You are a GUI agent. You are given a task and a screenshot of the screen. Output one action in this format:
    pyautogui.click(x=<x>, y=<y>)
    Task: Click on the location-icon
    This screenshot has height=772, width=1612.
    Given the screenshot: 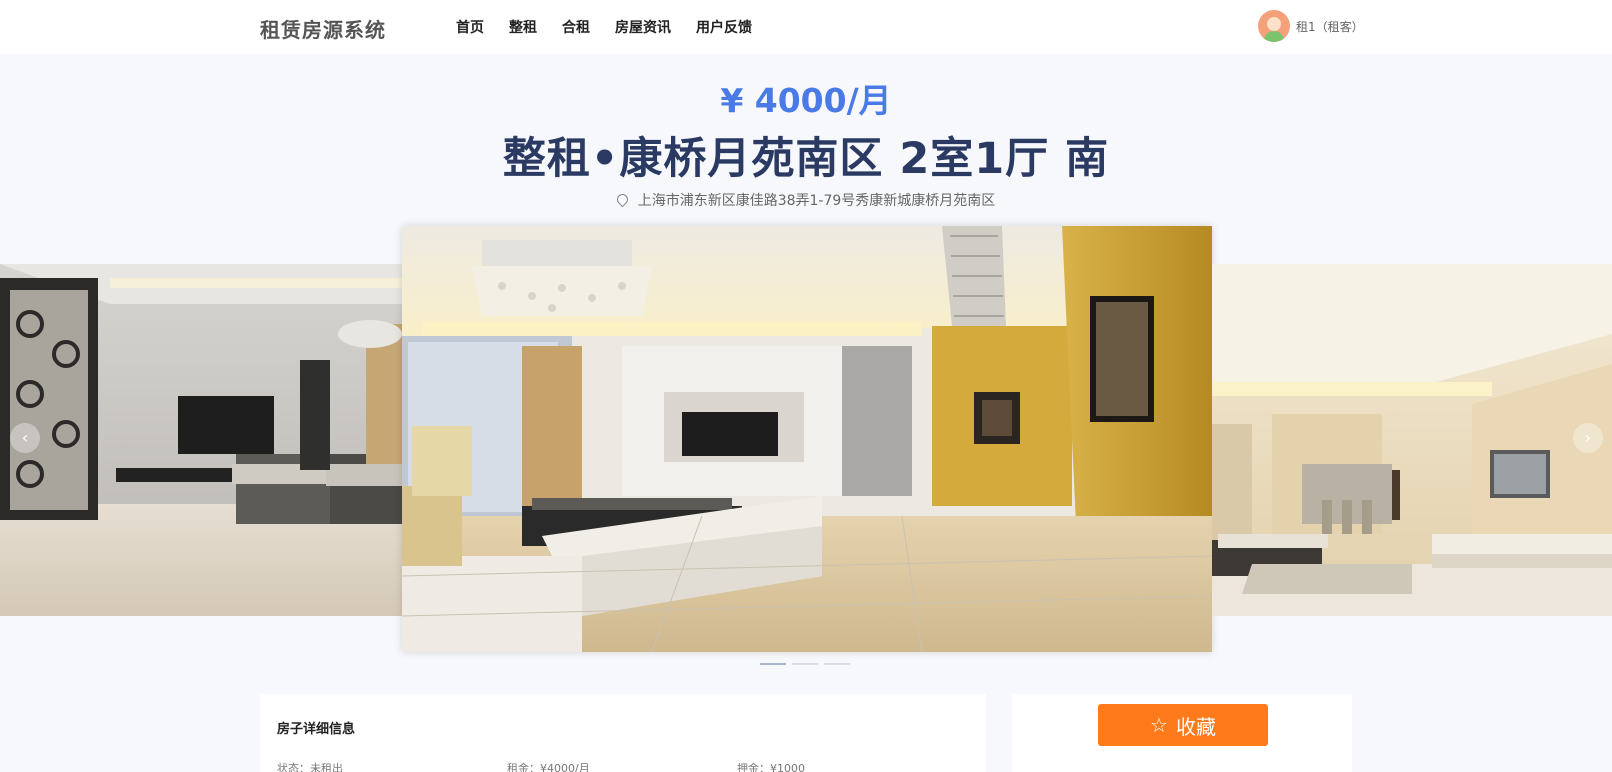 What is the action you would take?
    pyautogui.click(x=622, y=199)
    